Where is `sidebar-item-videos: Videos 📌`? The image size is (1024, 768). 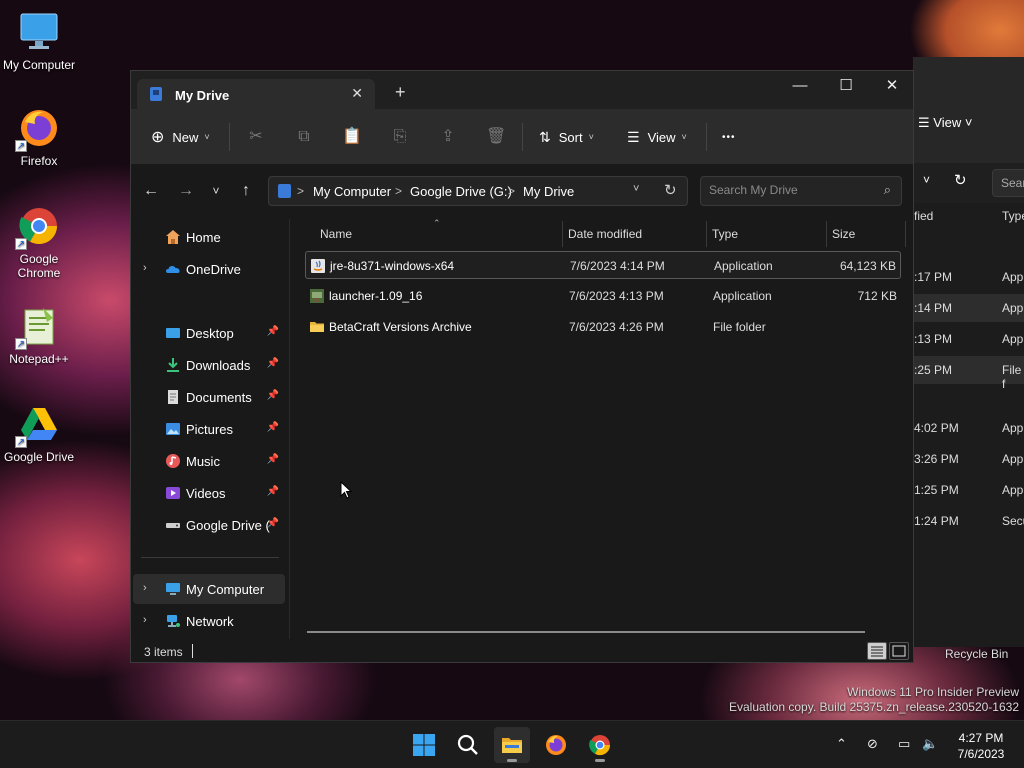
sidebar-item-videos: Videos 📌 is located at coordinates (209, 493).